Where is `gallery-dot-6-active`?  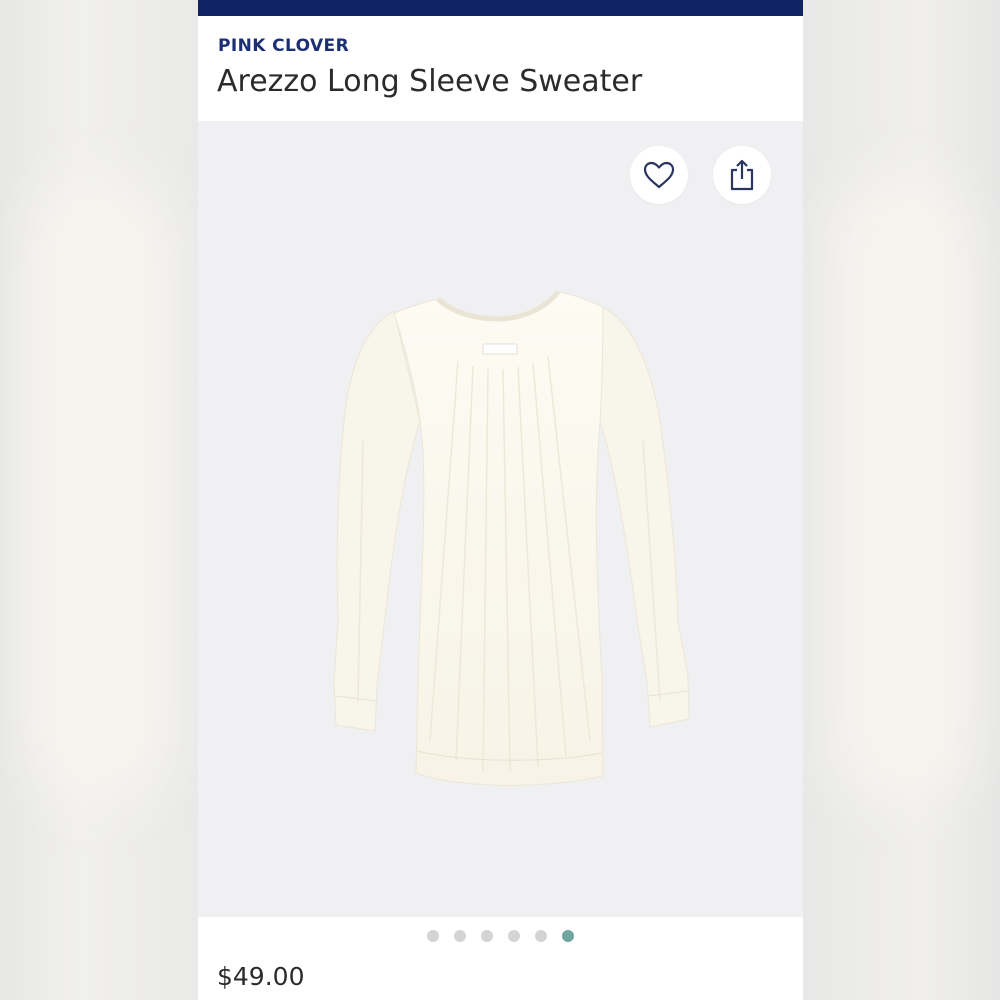
gallery-dot-6-active is located at coordinates (568, 936).